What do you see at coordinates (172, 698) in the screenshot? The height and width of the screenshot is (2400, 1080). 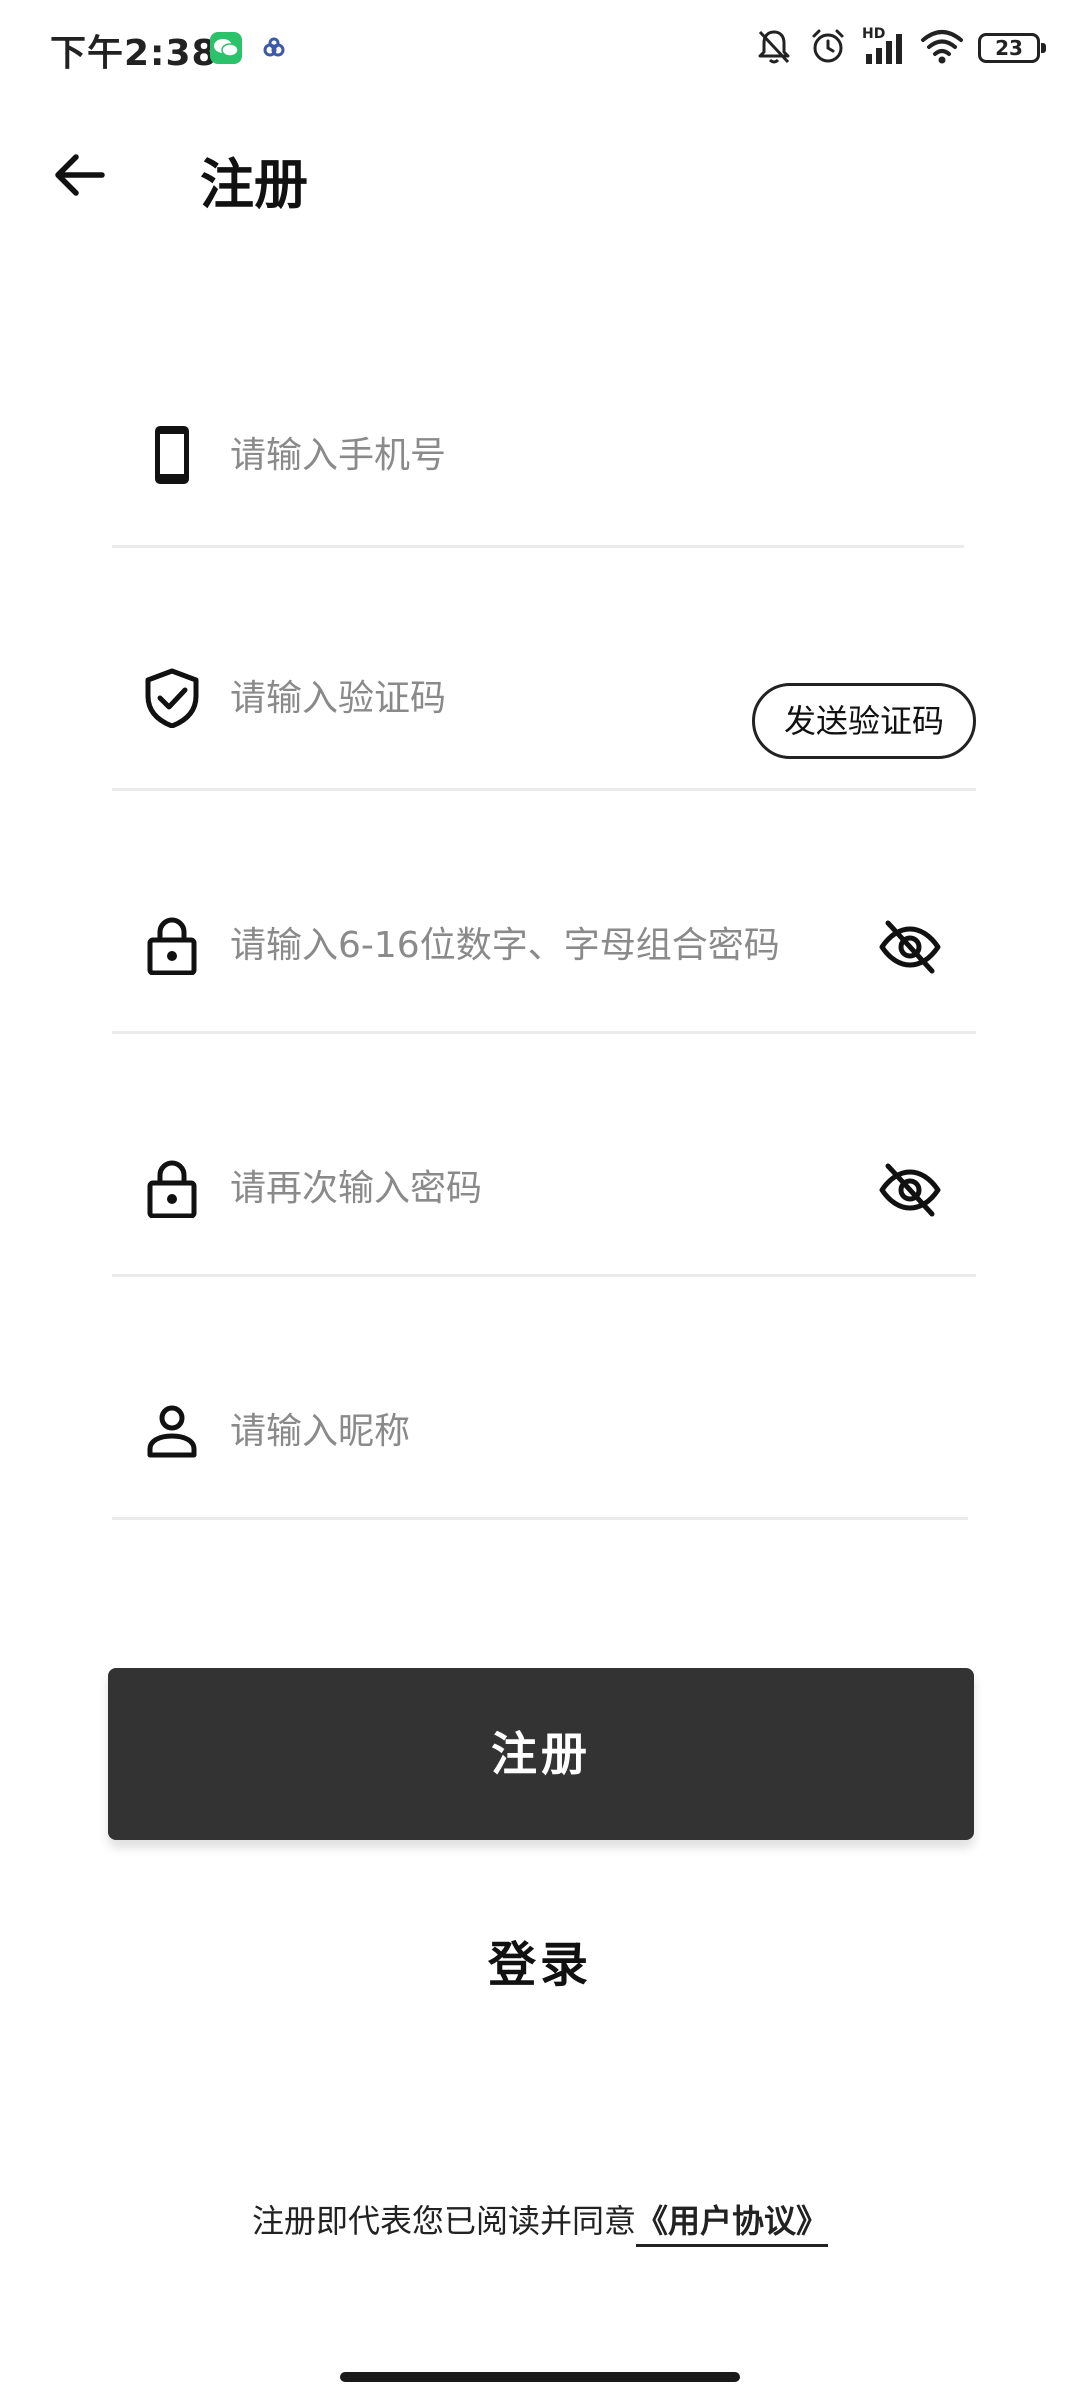 I see `shield-check-icon` at bounding box center [172, 698].